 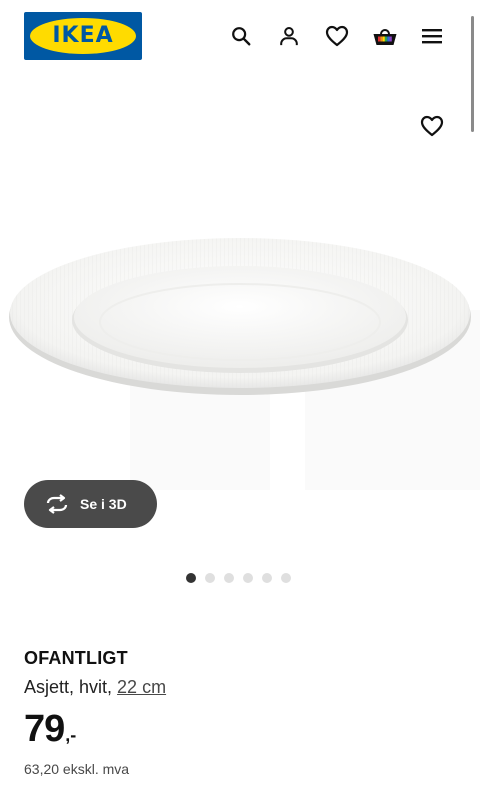 I want to click on view-in-3d-button: Se i 3D, so click(x=90, y=504).